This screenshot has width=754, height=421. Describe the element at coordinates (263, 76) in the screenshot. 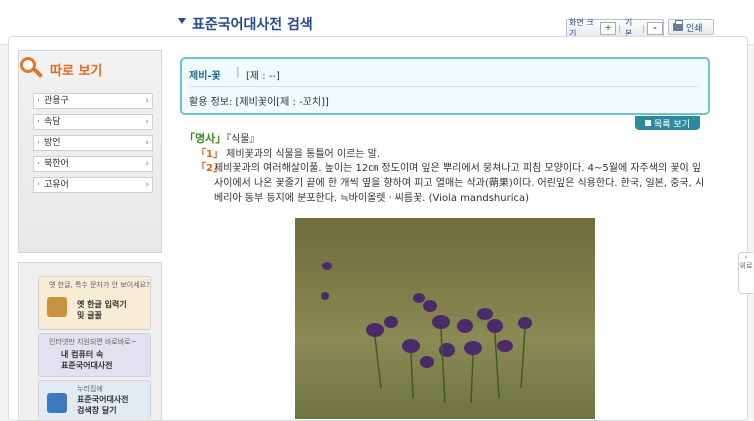

I see `pronunciation: [제 : --]` at that location.